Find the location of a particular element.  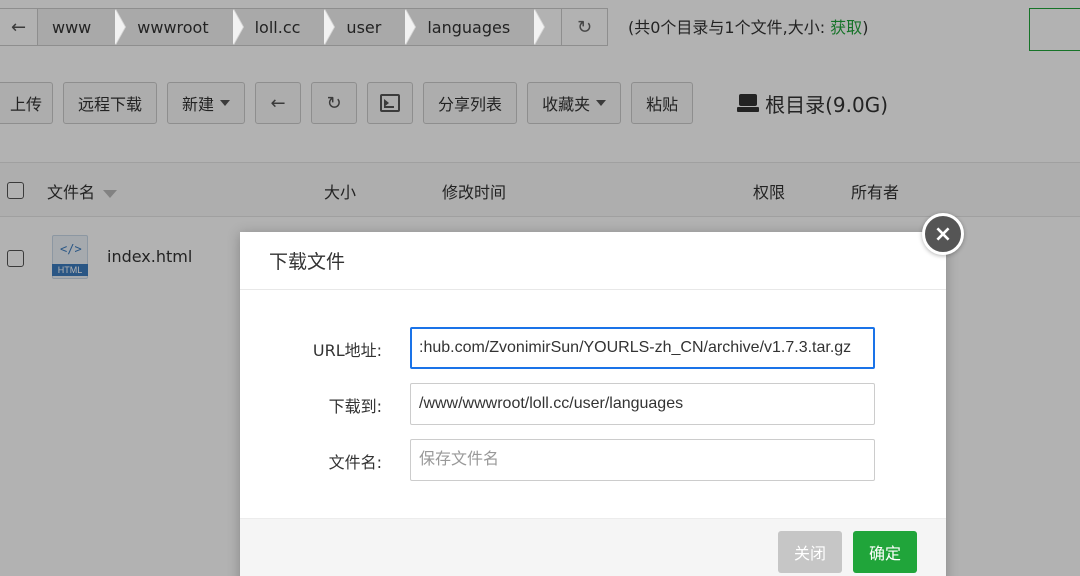

dialog-title: 下载文件 is located at coordinates (593, 261).